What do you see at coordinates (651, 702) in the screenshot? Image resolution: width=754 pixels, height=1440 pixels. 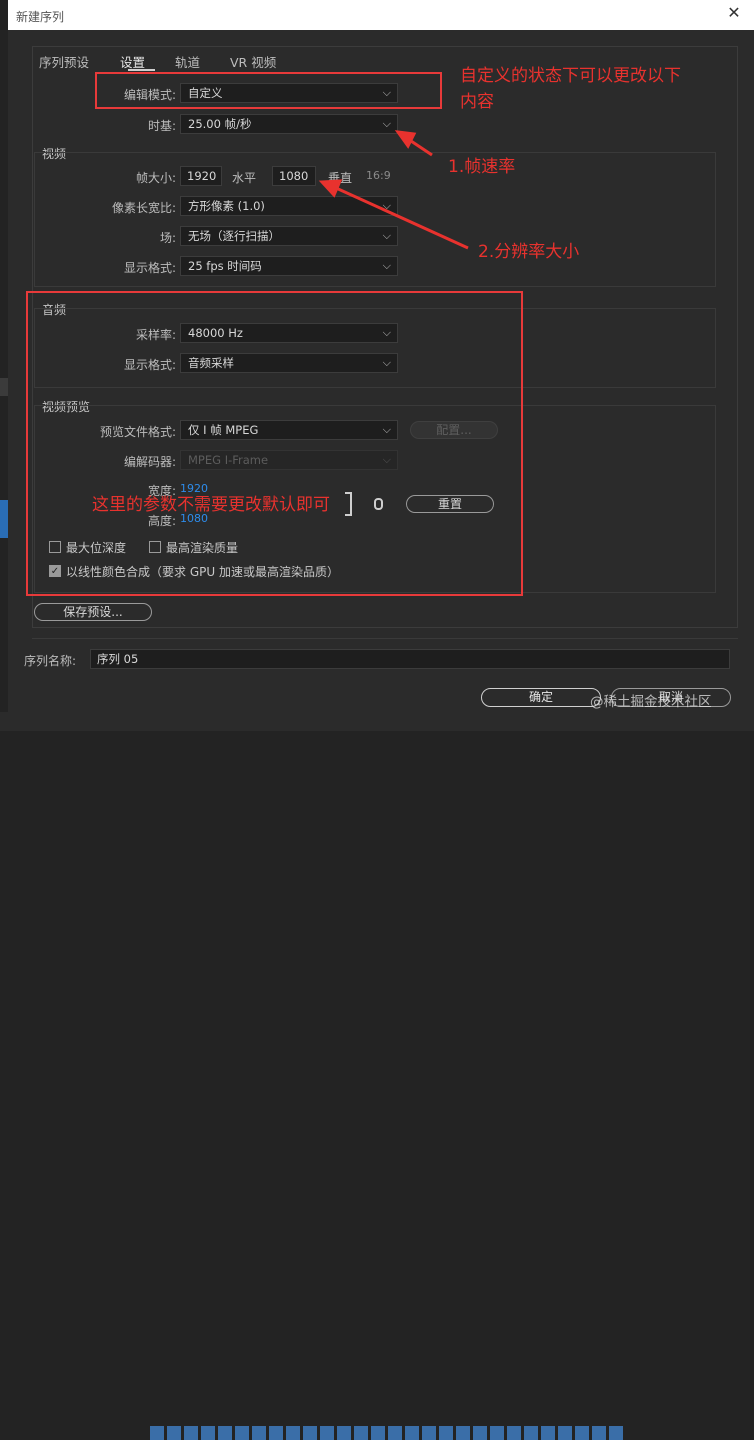 I see `watermark-text: @稀土掘金技术社区` at bounding box center [651, 702].